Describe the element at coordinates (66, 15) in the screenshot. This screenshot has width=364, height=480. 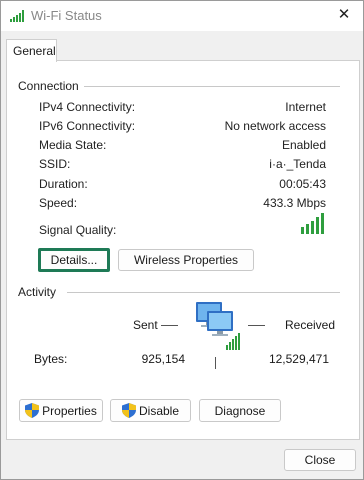
I see `window-title: Wi-Fi Status` at that location.